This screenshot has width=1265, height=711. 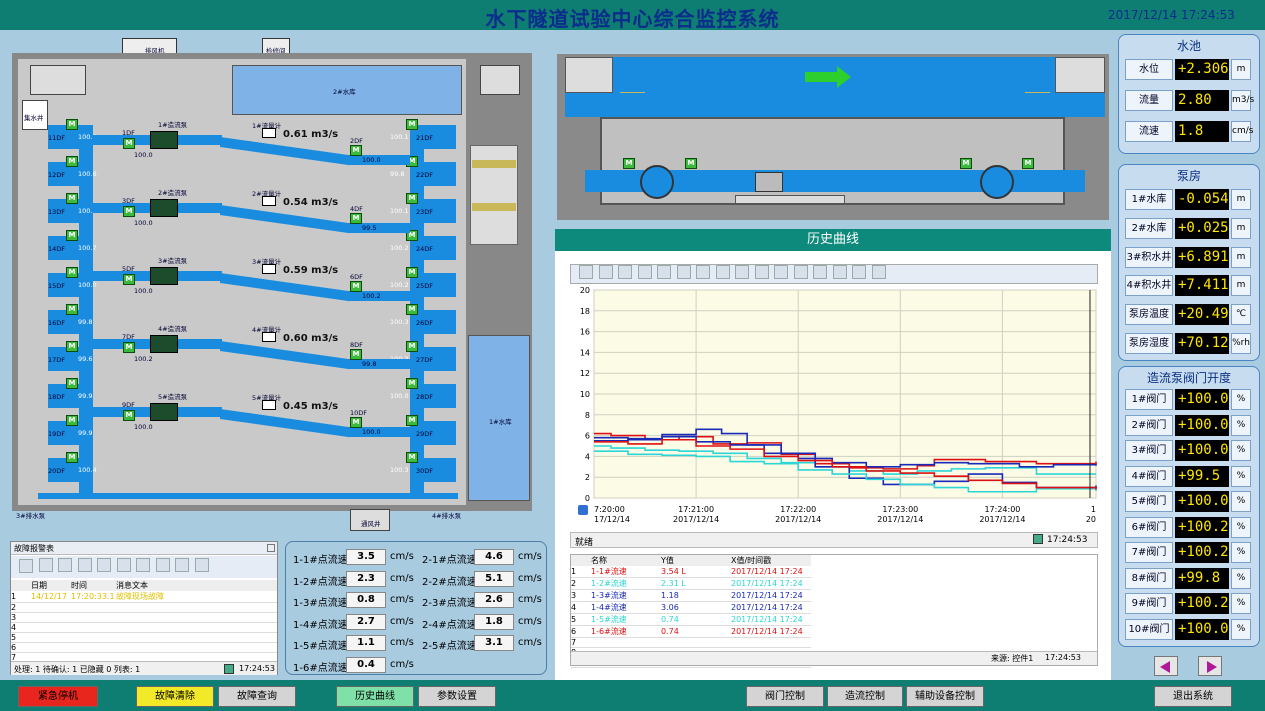 What do you see at coordinates (144, 617) in the screenshot?
I see `fault-row: 3` at bounding box center [144, 617].